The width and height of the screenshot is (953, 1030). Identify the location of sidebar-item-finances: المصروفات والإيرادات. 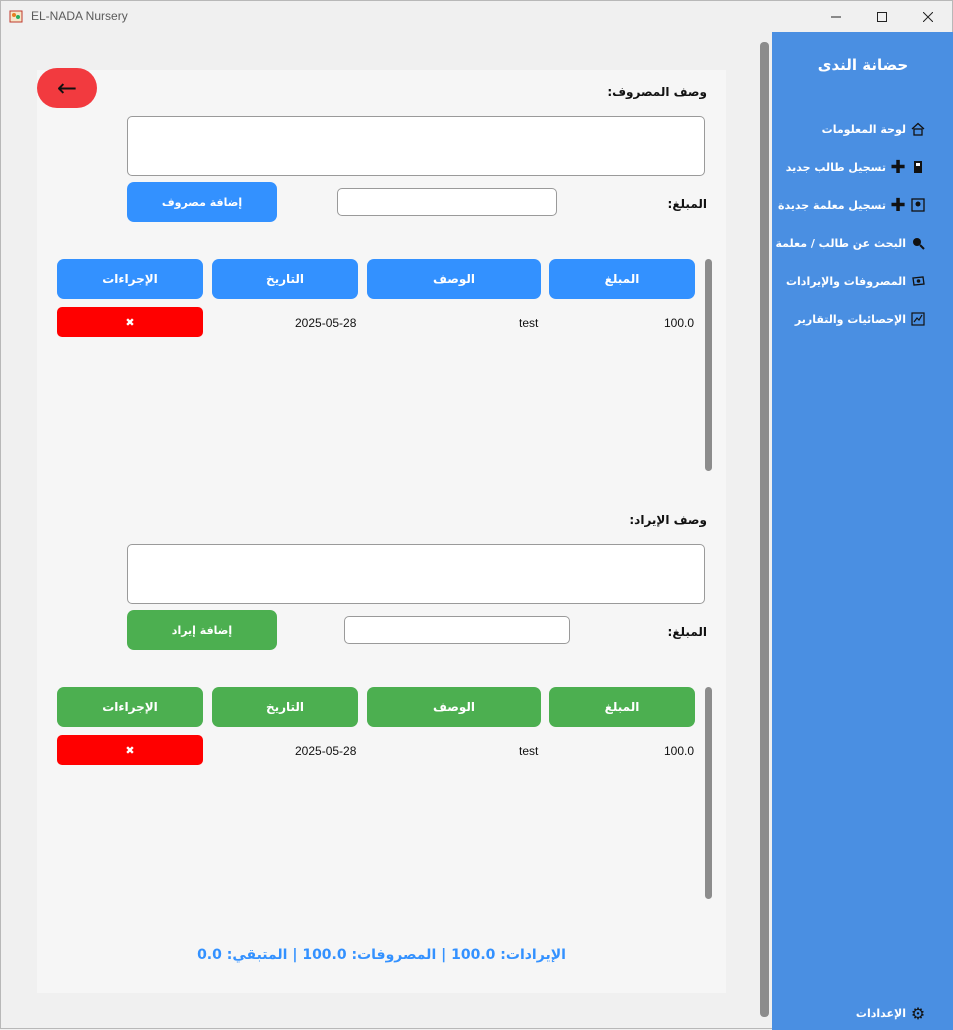
(856, 281).